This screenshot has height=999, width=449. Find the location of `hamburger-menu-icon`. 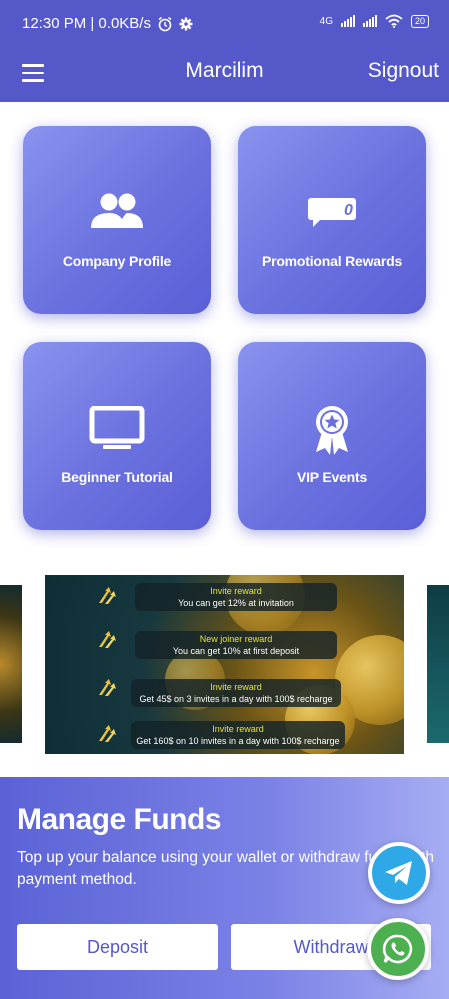

hamburger-menu-icon is located at coordinates (33, 73).